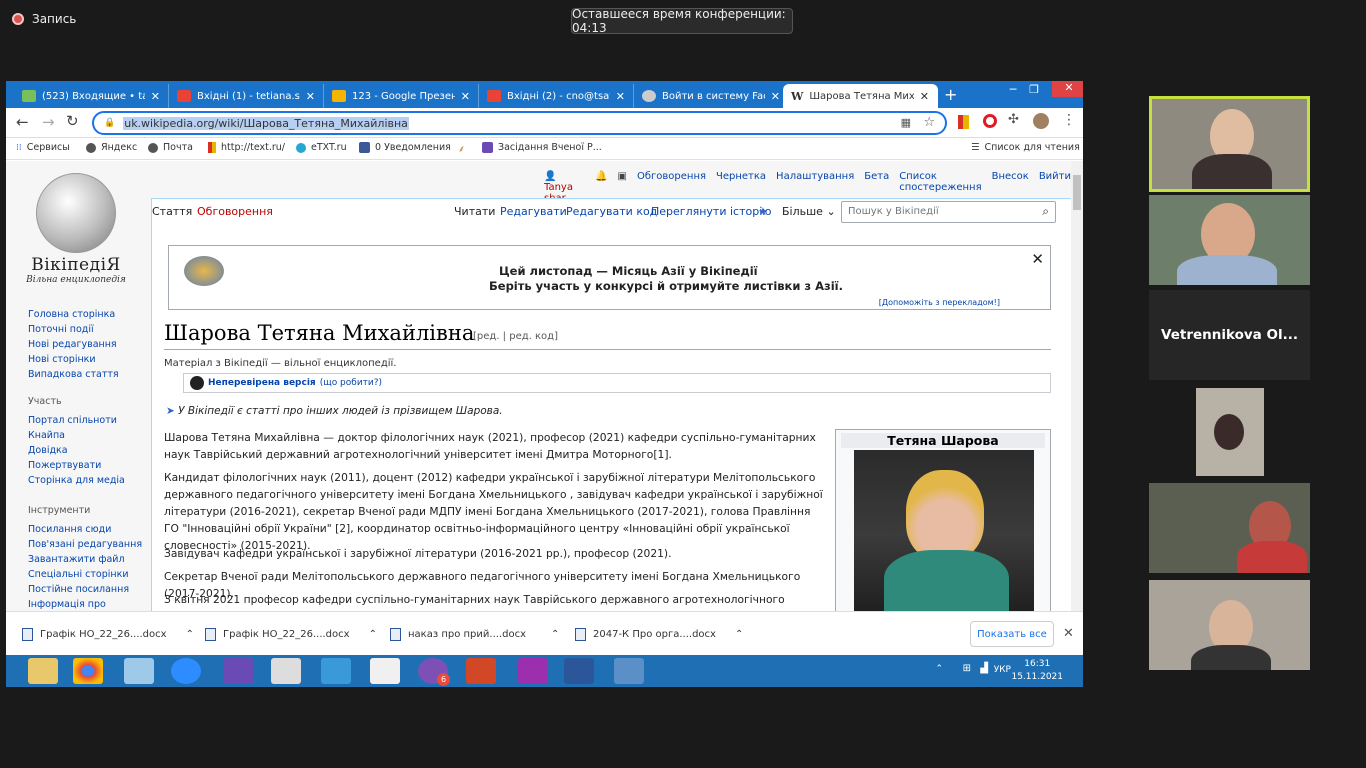  I want to click on back-icon: ←, so click(22, 122).